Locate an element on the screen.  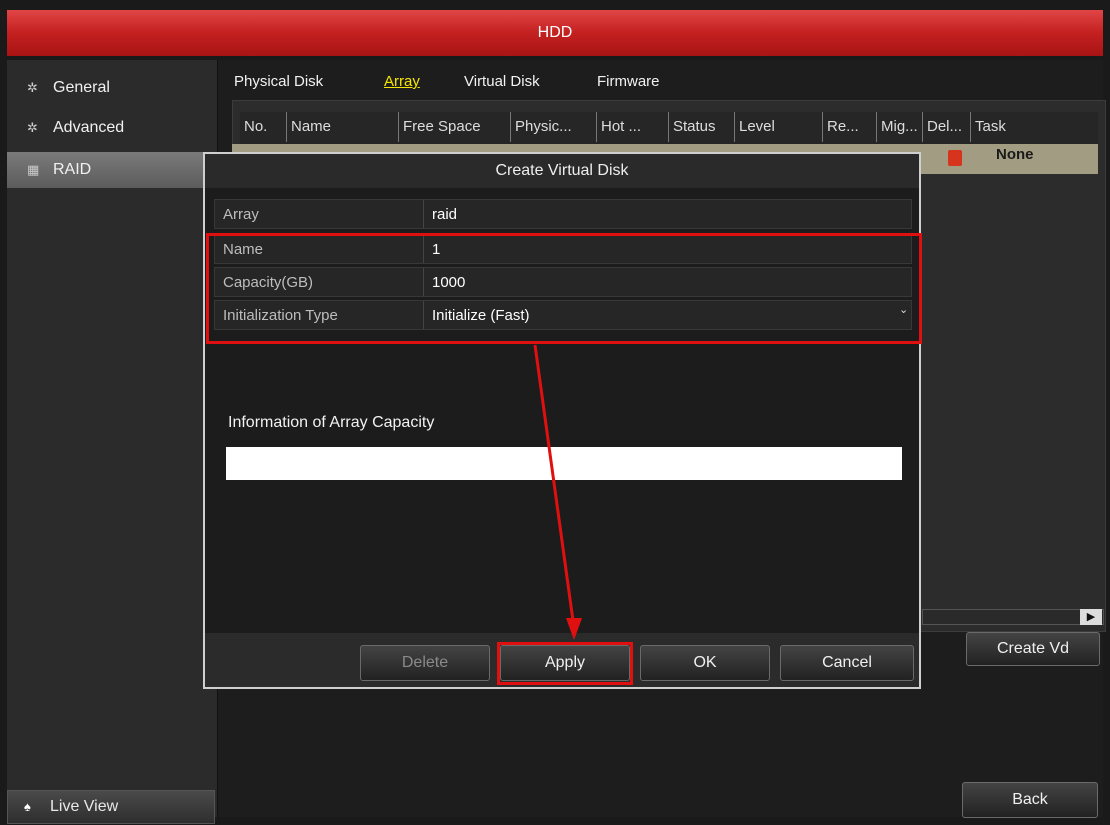
sidebar-item-raid: ▦ RAID is located at coordinates (112, 170).